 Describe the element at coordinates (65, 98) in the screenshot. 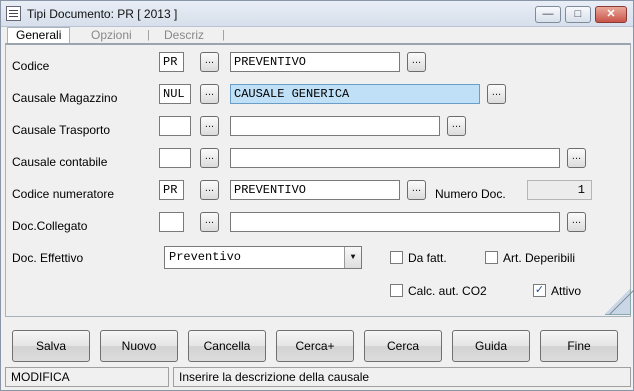

I see `causale-magazzino-label: Causale Magazzino` at that location.